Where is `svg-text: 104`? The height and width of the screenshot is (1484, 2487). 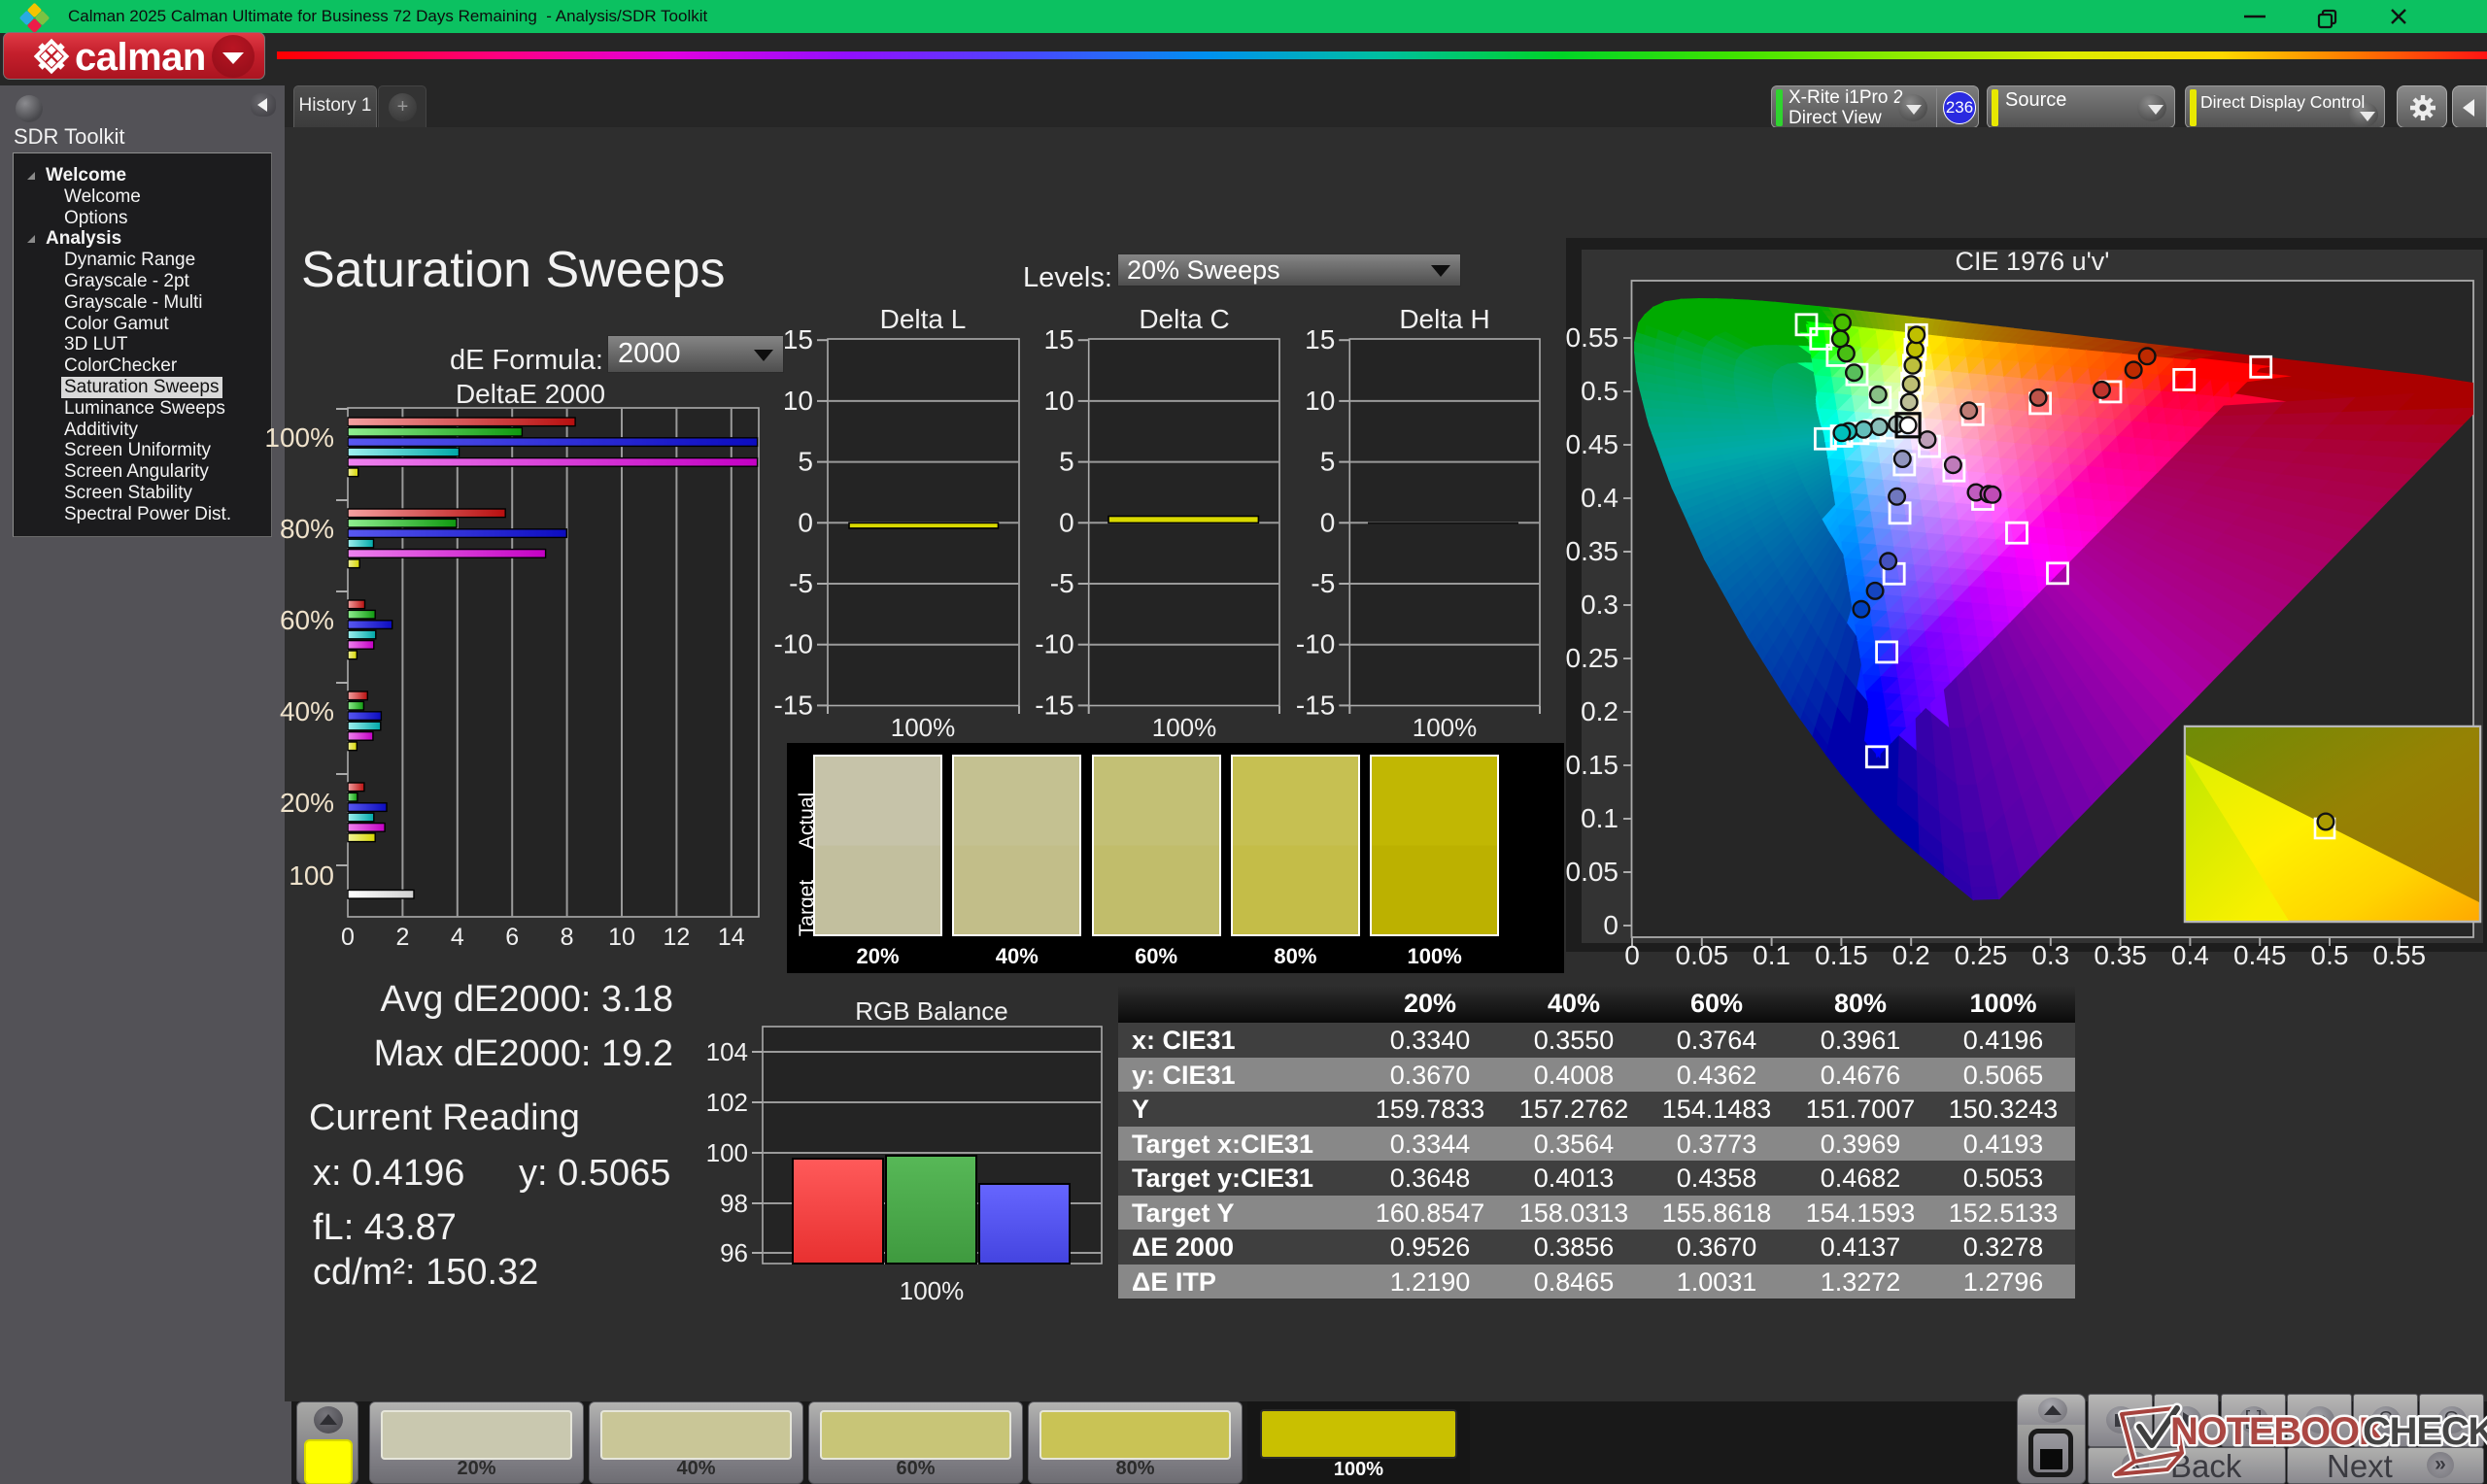
svg-text: 104 is located at coordinates (727, 1051).